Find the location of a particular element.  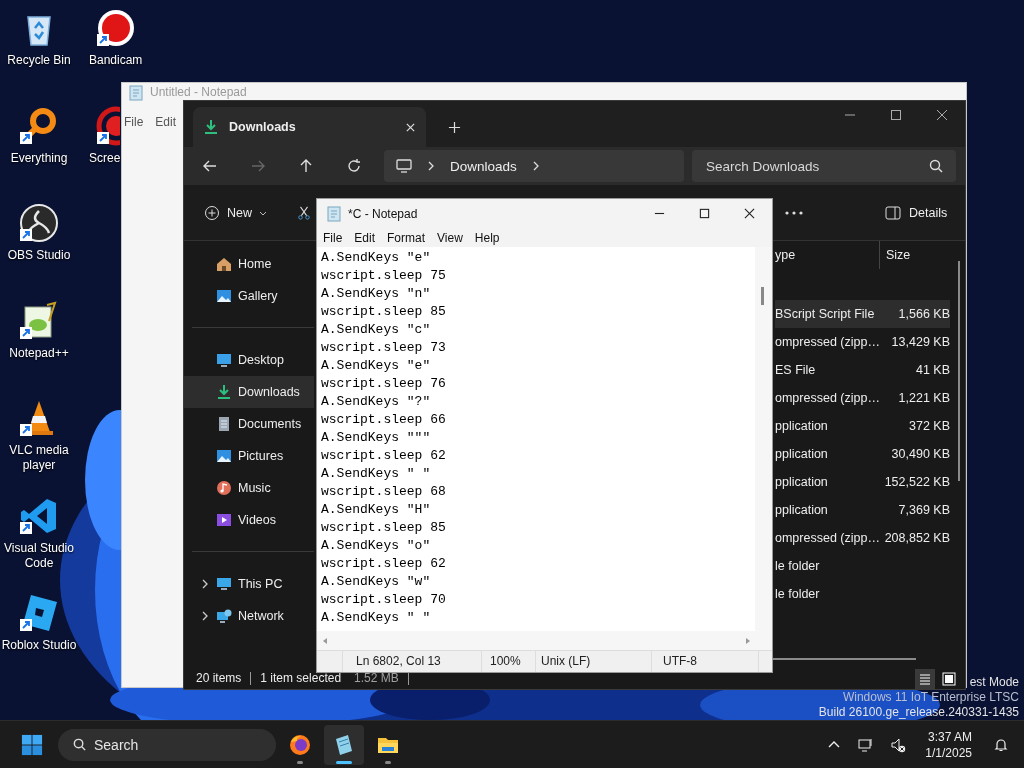

close-icon is located at coordinates (410, 127).